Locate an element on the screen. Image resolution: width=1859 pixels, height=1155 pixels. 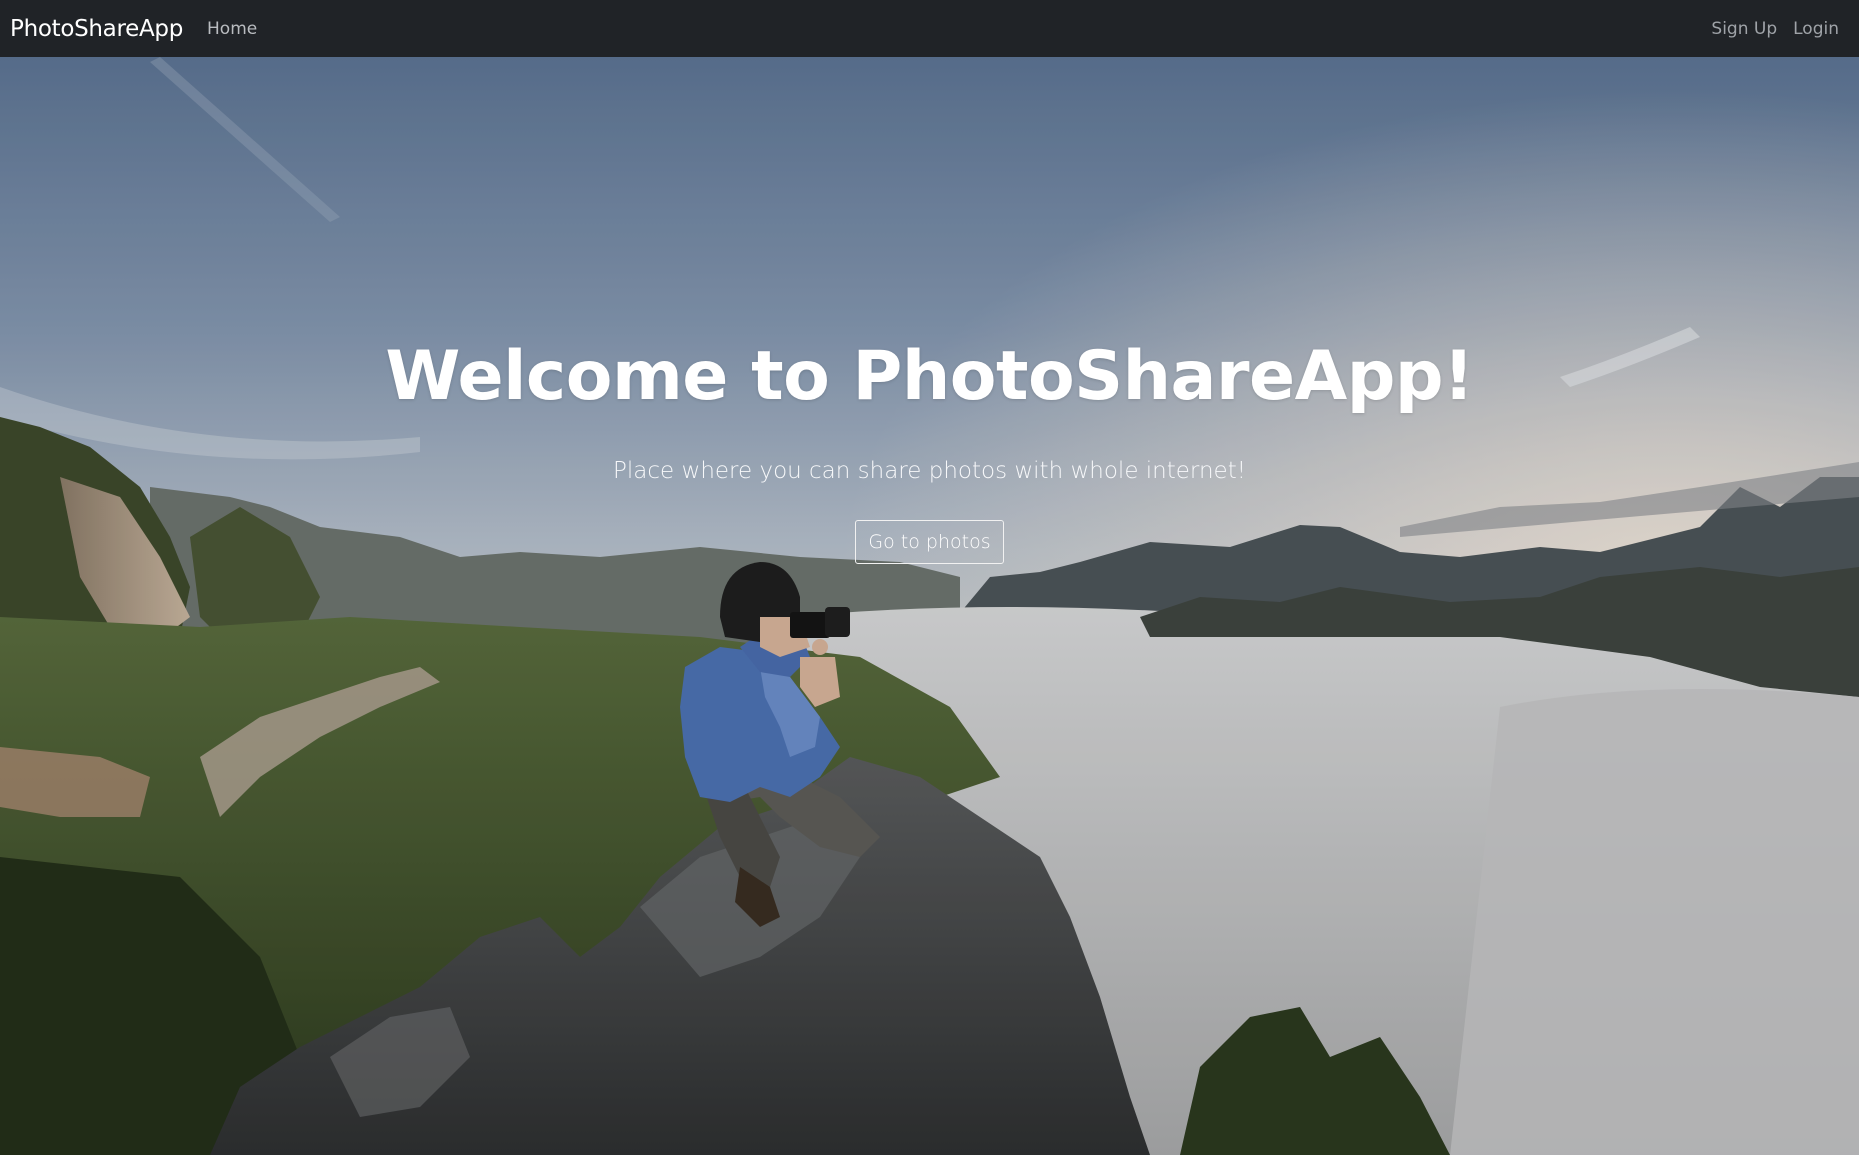
top-navbar: PhotoShareApp Home Sign Up Login is located at coordinates (929, 28).